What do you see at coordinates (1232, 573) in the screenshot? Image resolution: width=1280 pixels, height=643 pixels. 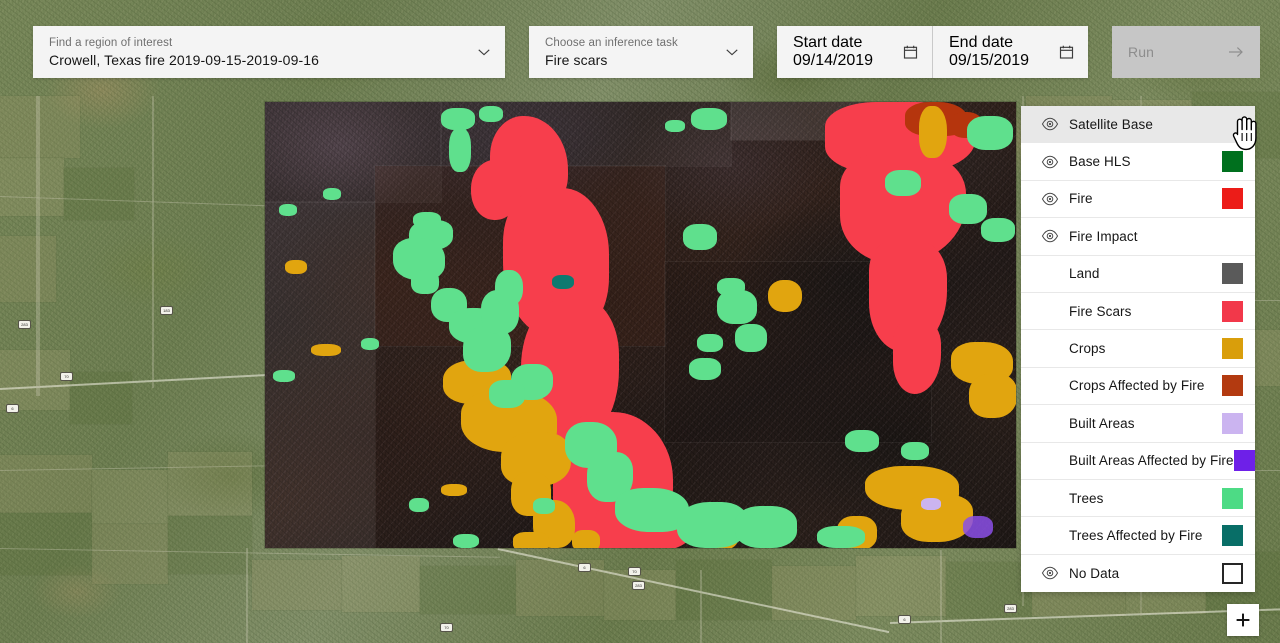 I see `color-swatch-no-data` at bounding box center [1232, 573].